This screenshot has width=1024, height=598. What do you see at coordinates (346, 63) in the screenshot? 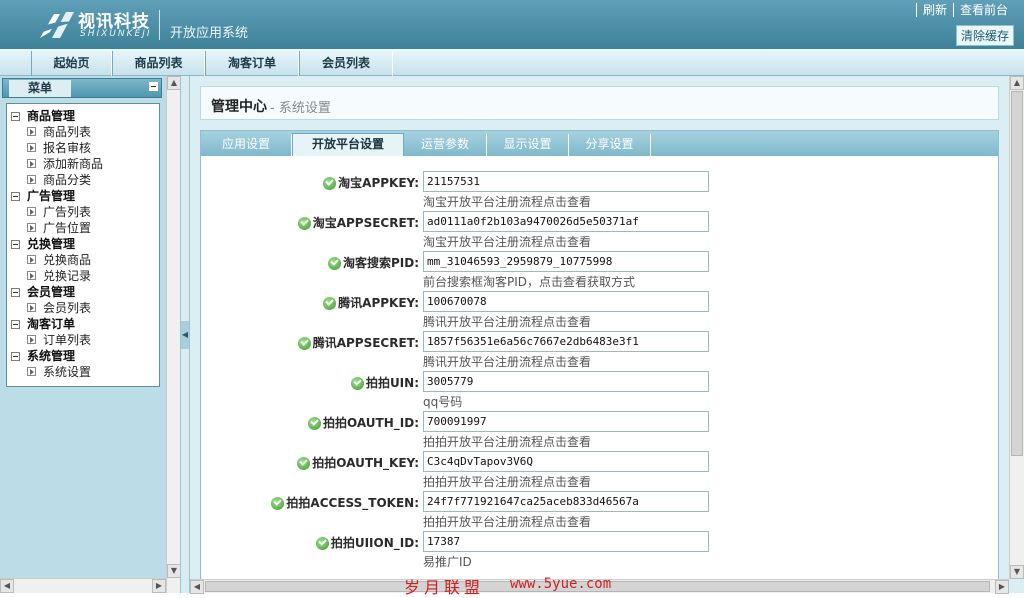
I see `nav-member-list: 会员列表` at bounding box center [346, 63].